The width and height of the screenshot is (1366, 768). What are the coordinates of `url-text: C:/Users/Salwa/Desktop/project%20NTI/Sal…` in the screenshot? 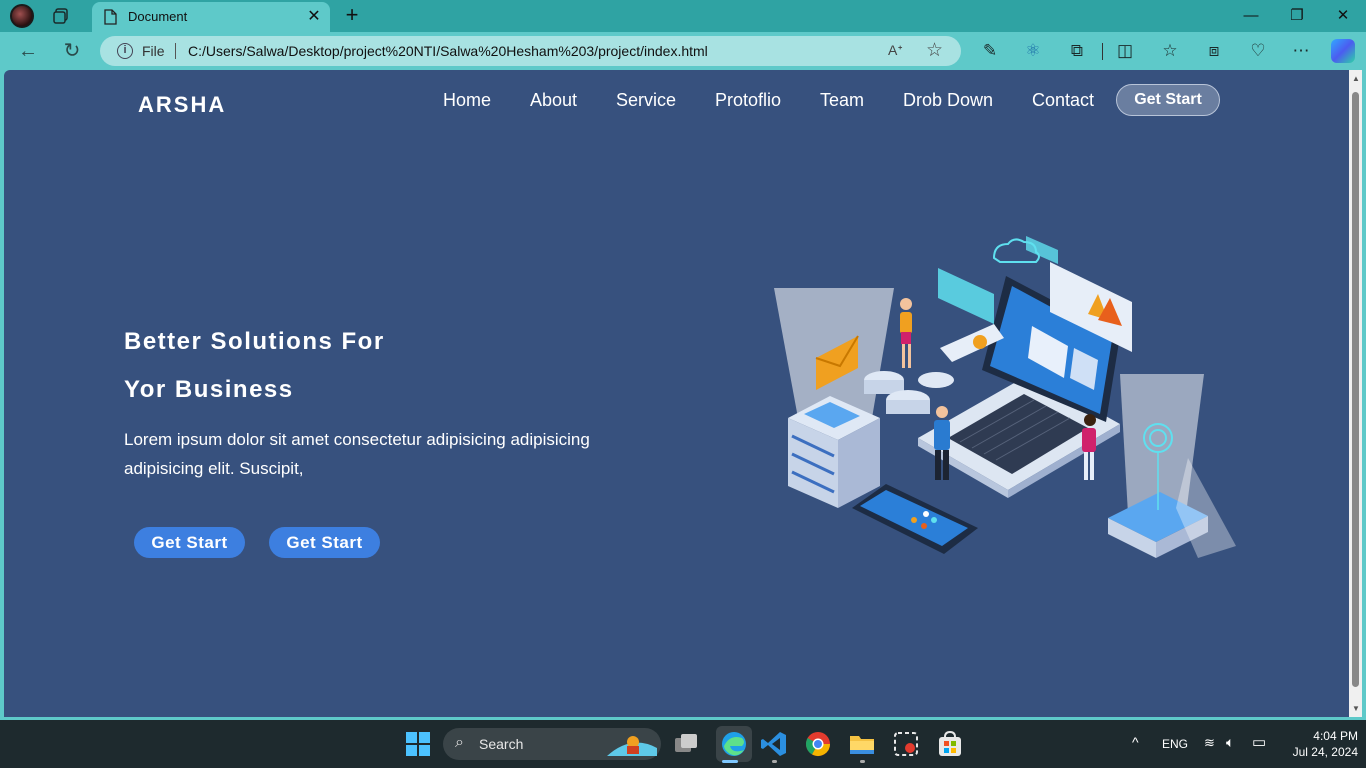 It's located at (448, 51).